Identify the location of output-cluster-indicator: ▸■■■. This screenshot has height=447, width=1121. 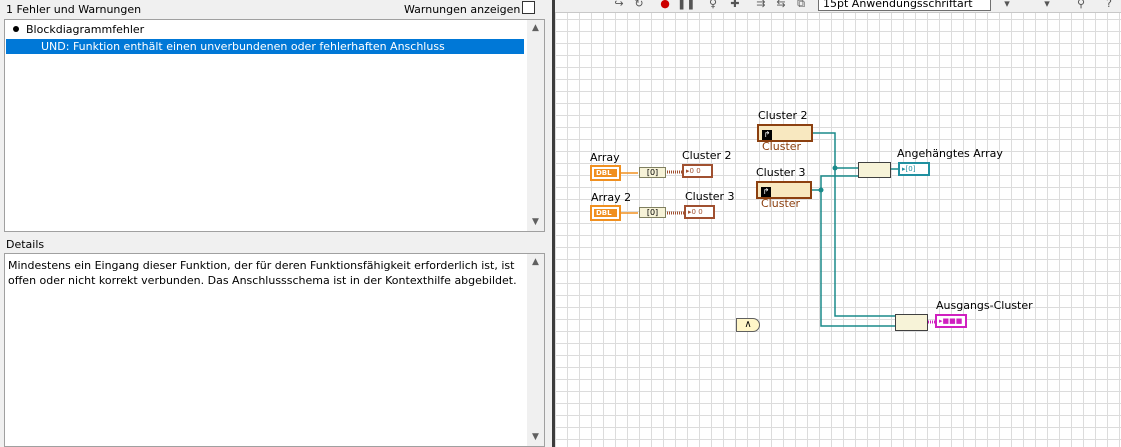
(951, 321).